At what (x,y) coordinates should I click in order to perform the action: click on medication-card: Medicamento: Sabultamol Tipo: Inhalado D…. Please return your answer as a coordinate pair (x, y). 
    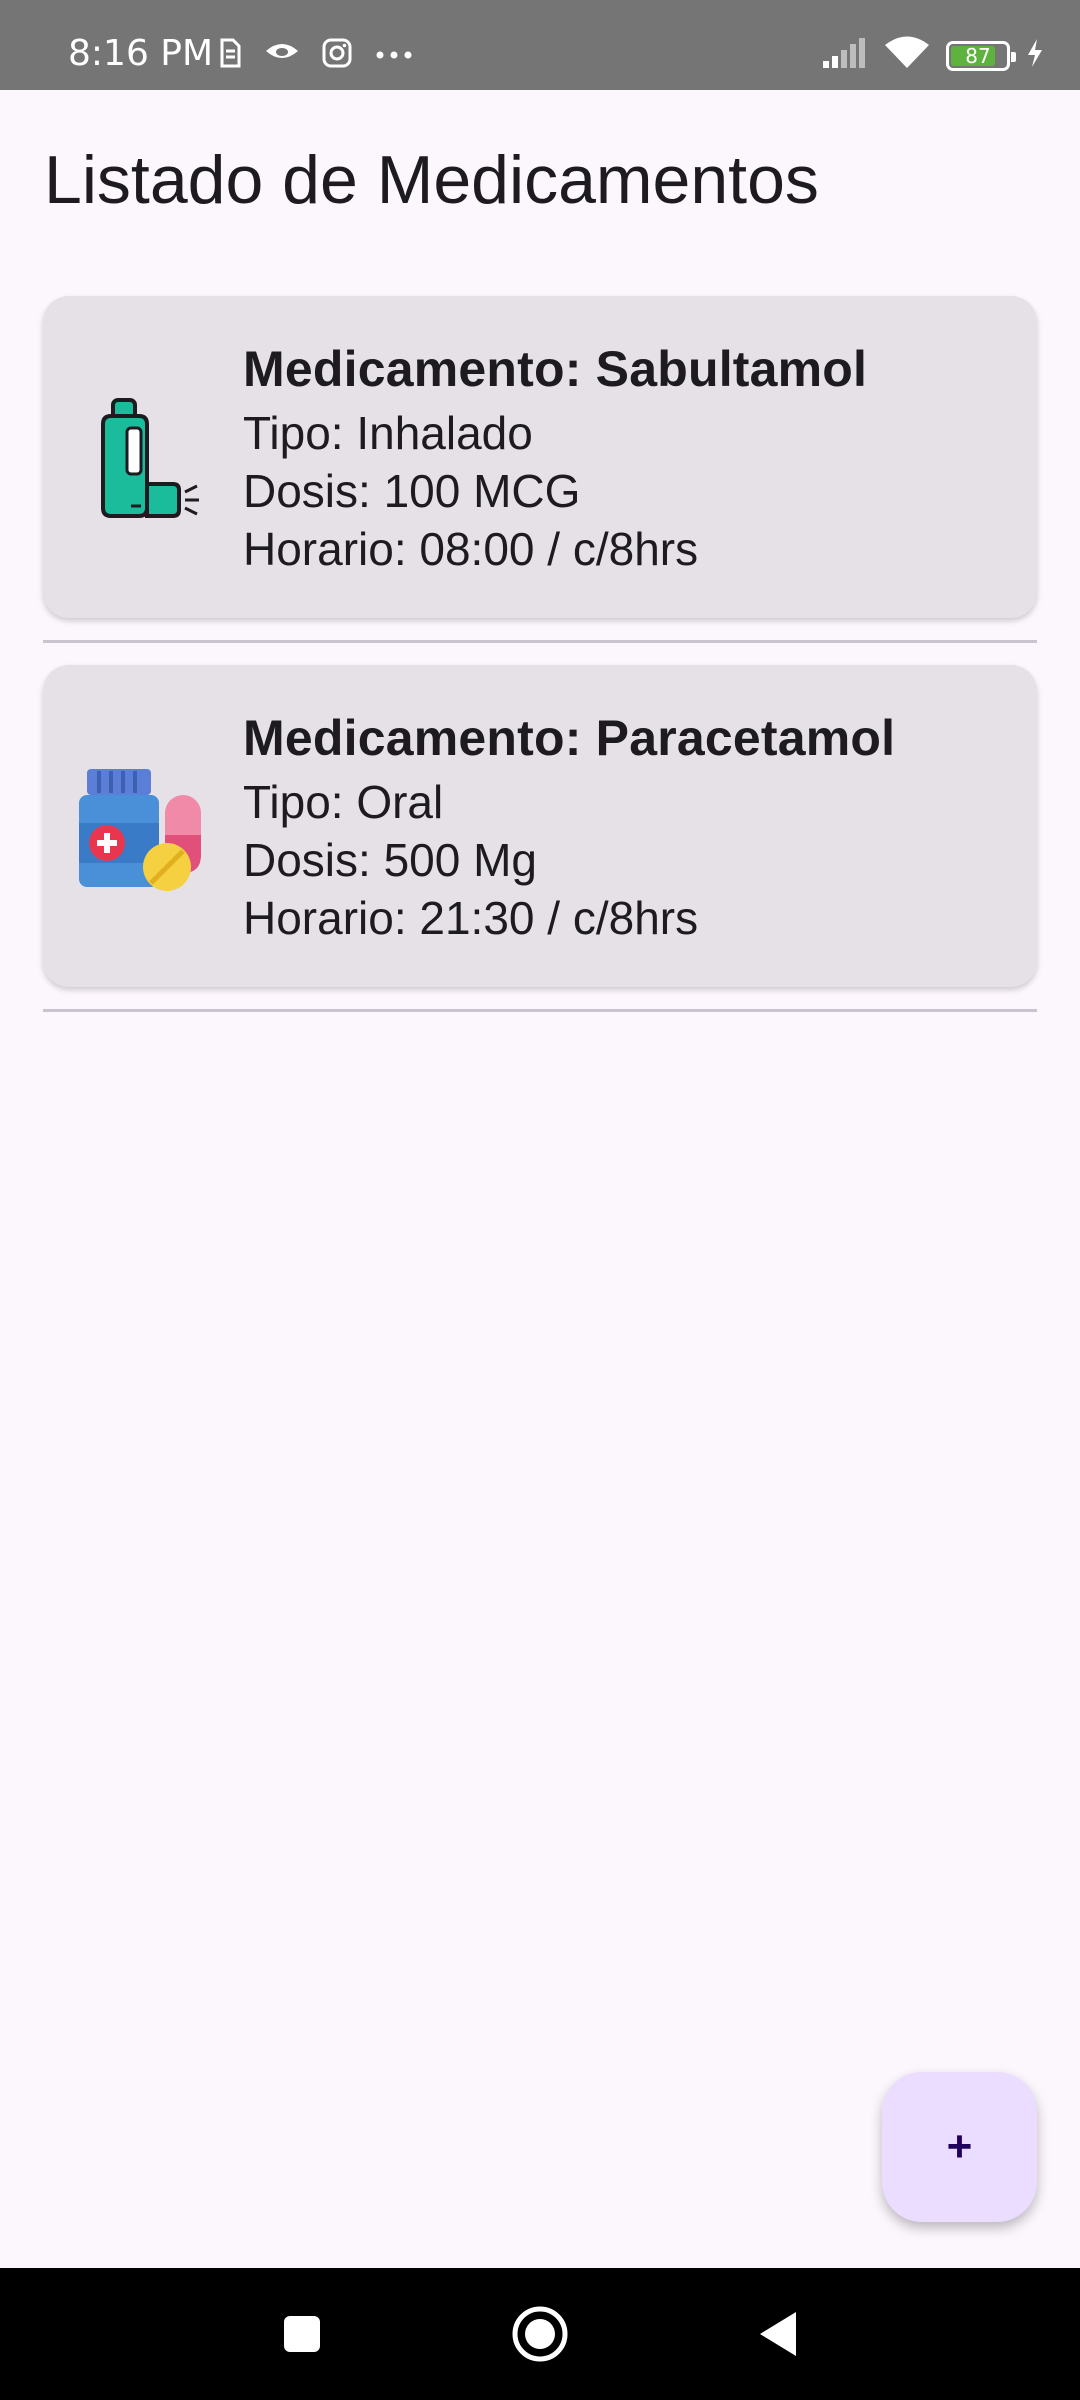
    Looking at the image, I should click on (540, 457).